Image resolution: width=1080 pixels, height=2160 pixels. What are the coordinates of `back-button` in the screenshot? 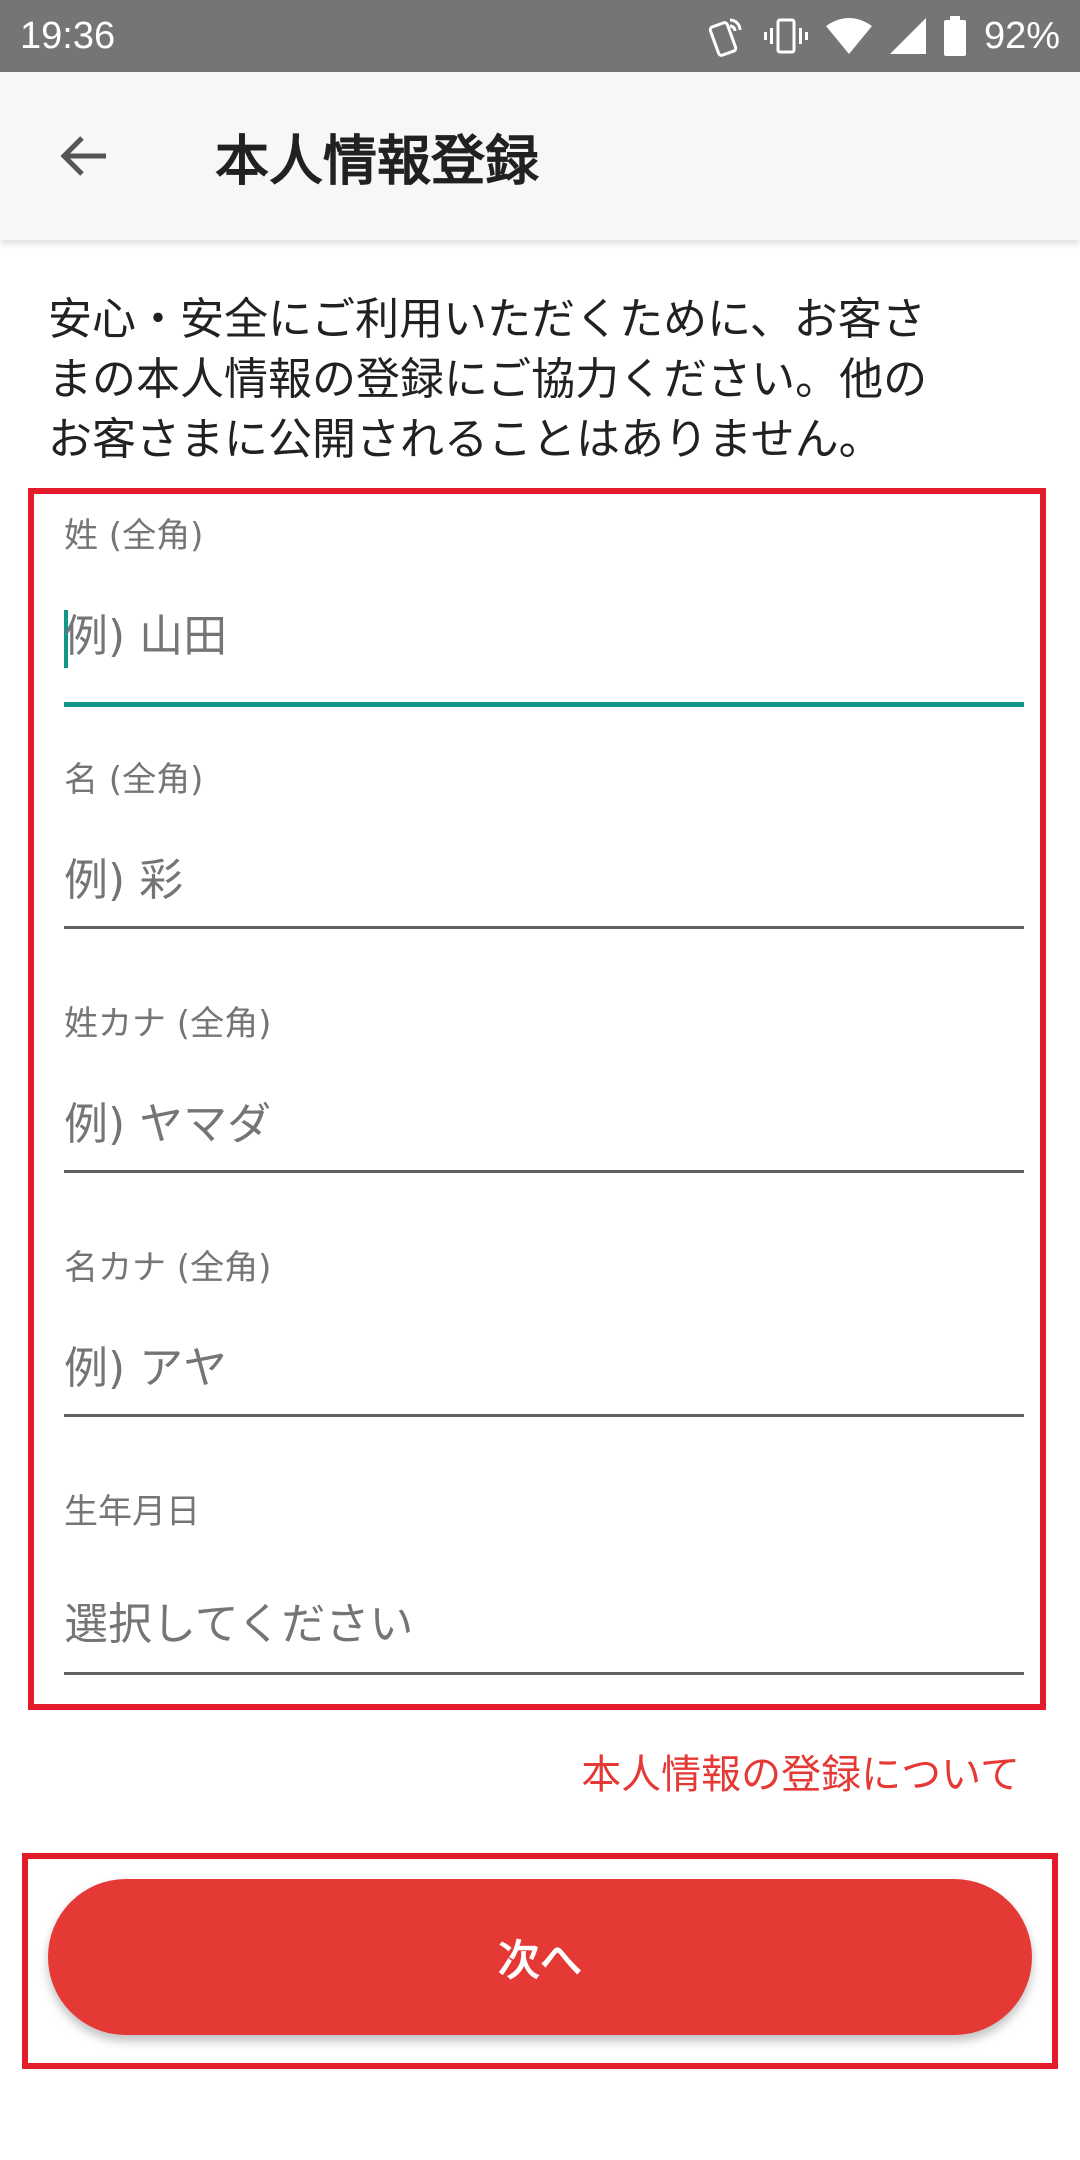 It's located at (84, 156).